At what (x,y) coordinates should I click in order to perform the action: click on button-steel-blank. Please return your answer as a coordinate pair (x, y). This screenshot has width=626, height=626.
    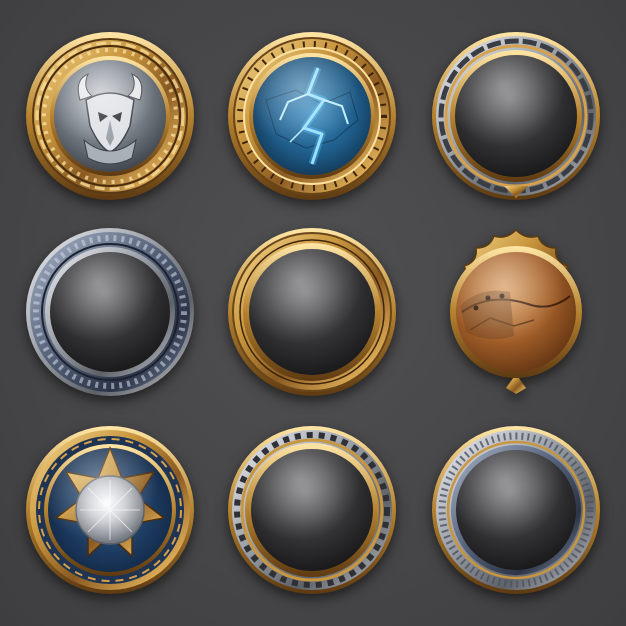
    Looking at the image, I should click on (110, 312).